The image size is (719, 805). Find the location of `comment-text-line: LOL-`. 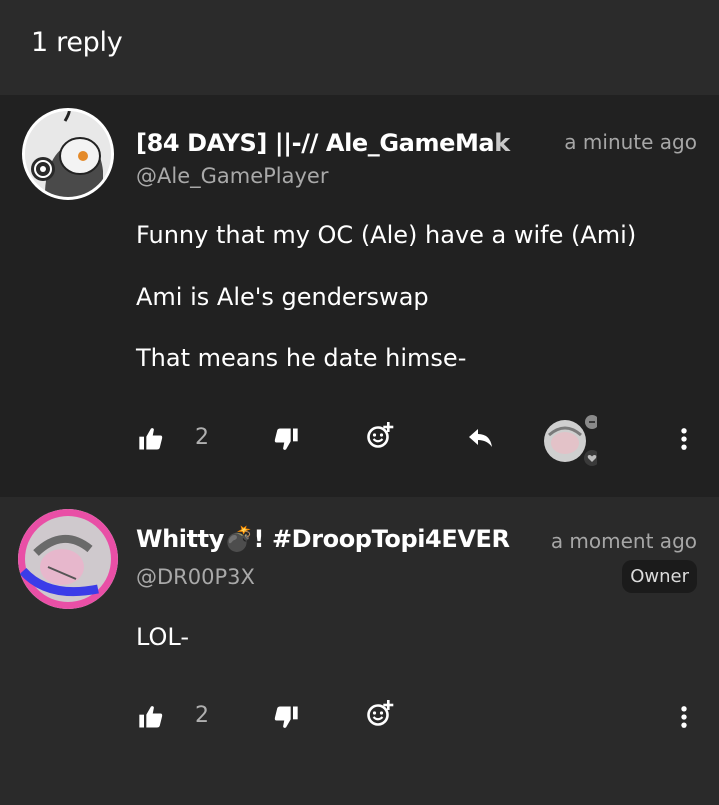

comment-text-line: LOL- is located at coordinates (163, 637).